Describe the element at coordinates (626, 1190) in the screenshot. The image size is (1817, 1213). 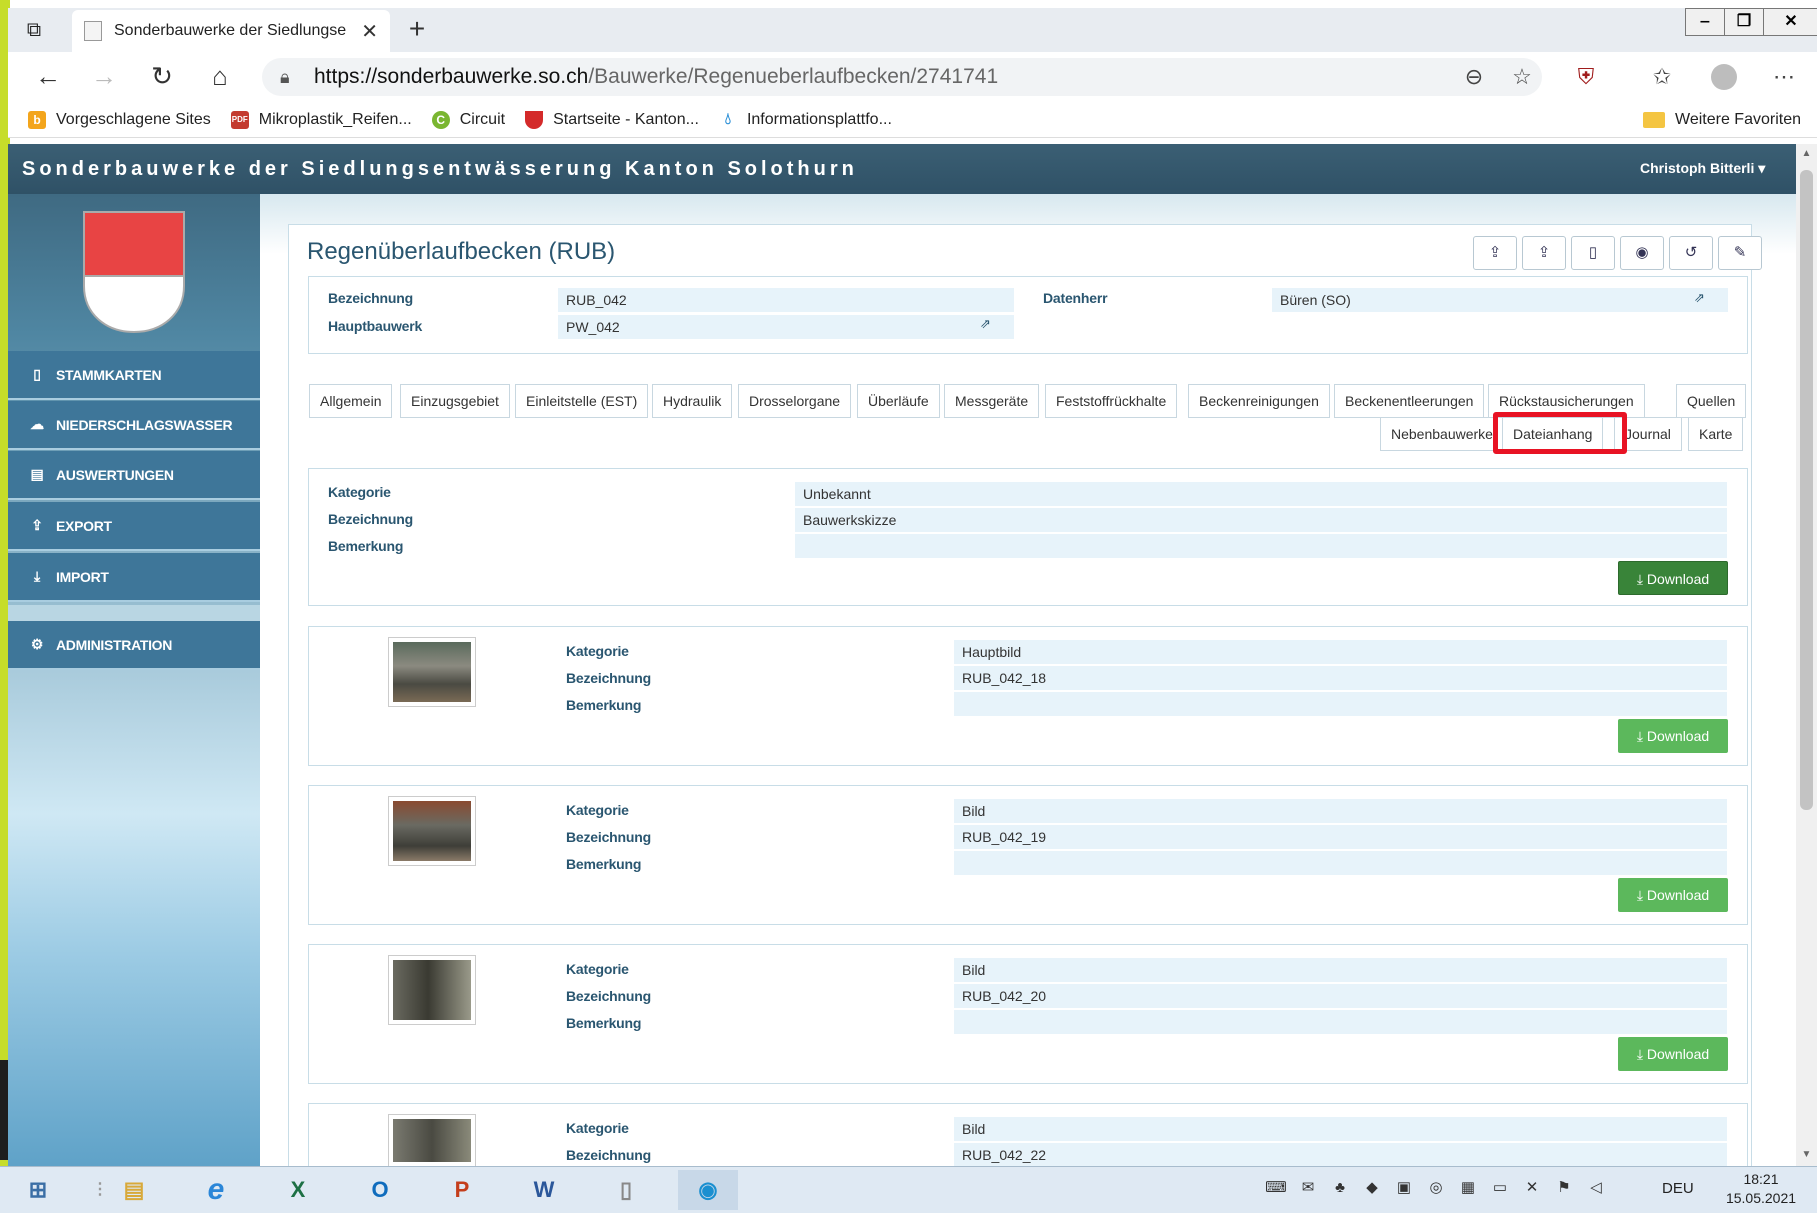
I see `file-icon: ▯` at that location.